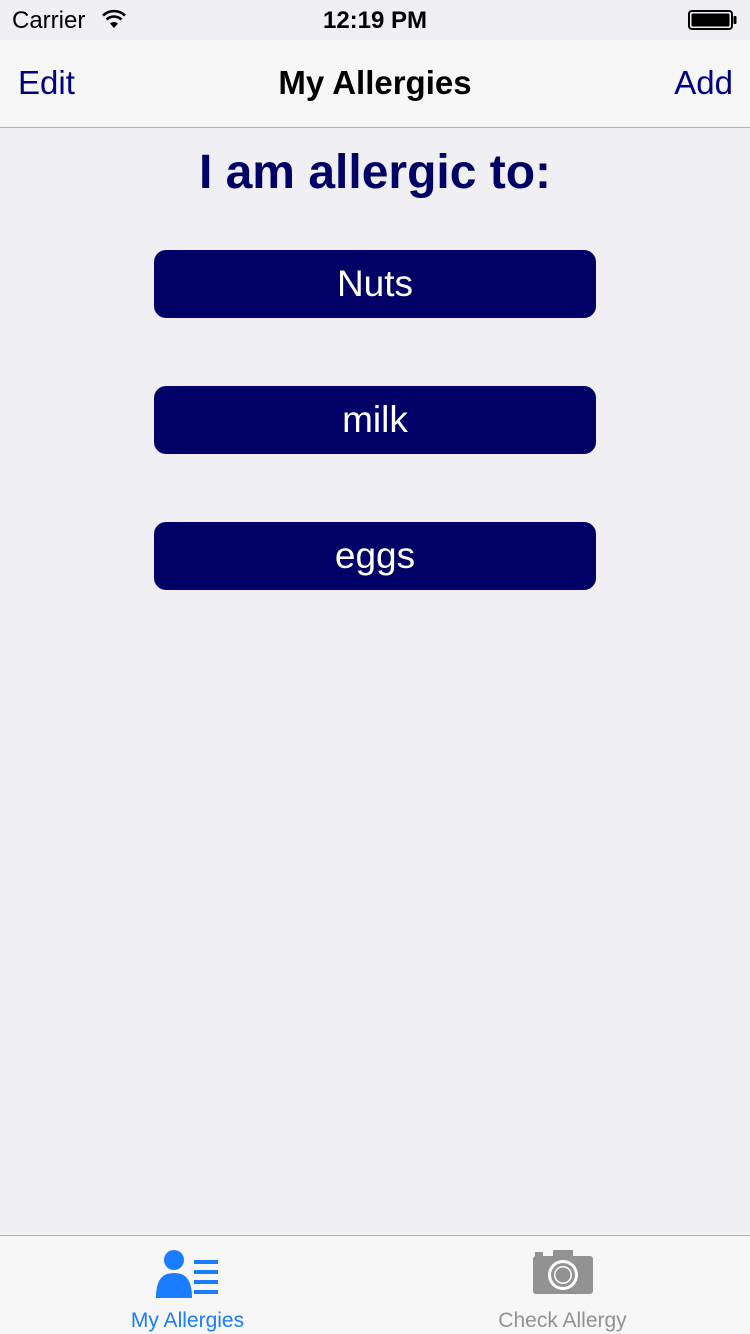 The height and width of the screenshot is (1334, 750). Describe the element at coordinates (375, 556) in the screenshot. I see `allergy-button-eggs: eggs` at that location.